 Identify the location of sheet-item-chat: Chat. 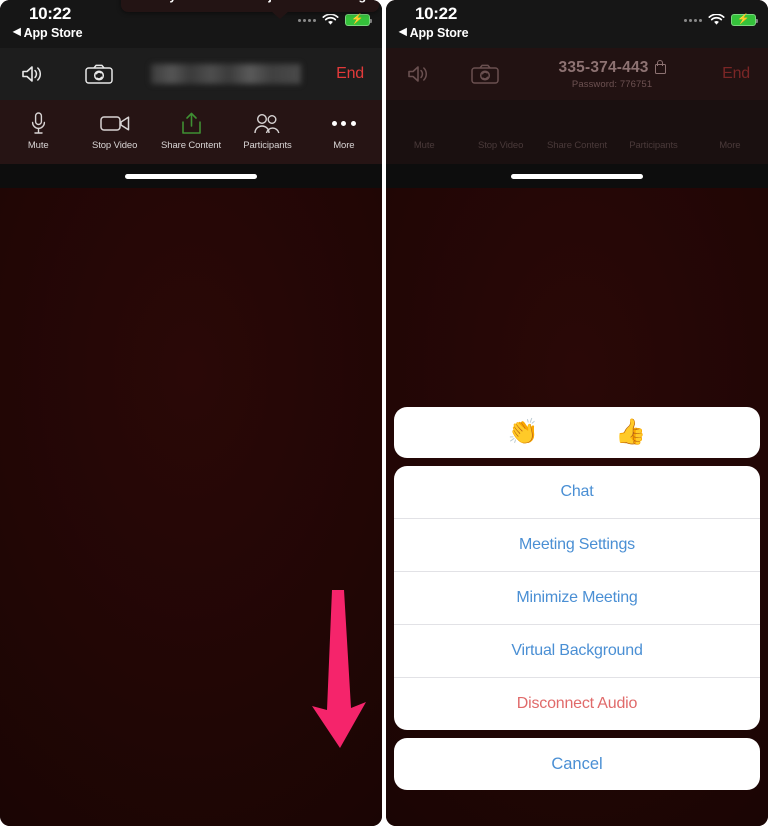
(577, 492).